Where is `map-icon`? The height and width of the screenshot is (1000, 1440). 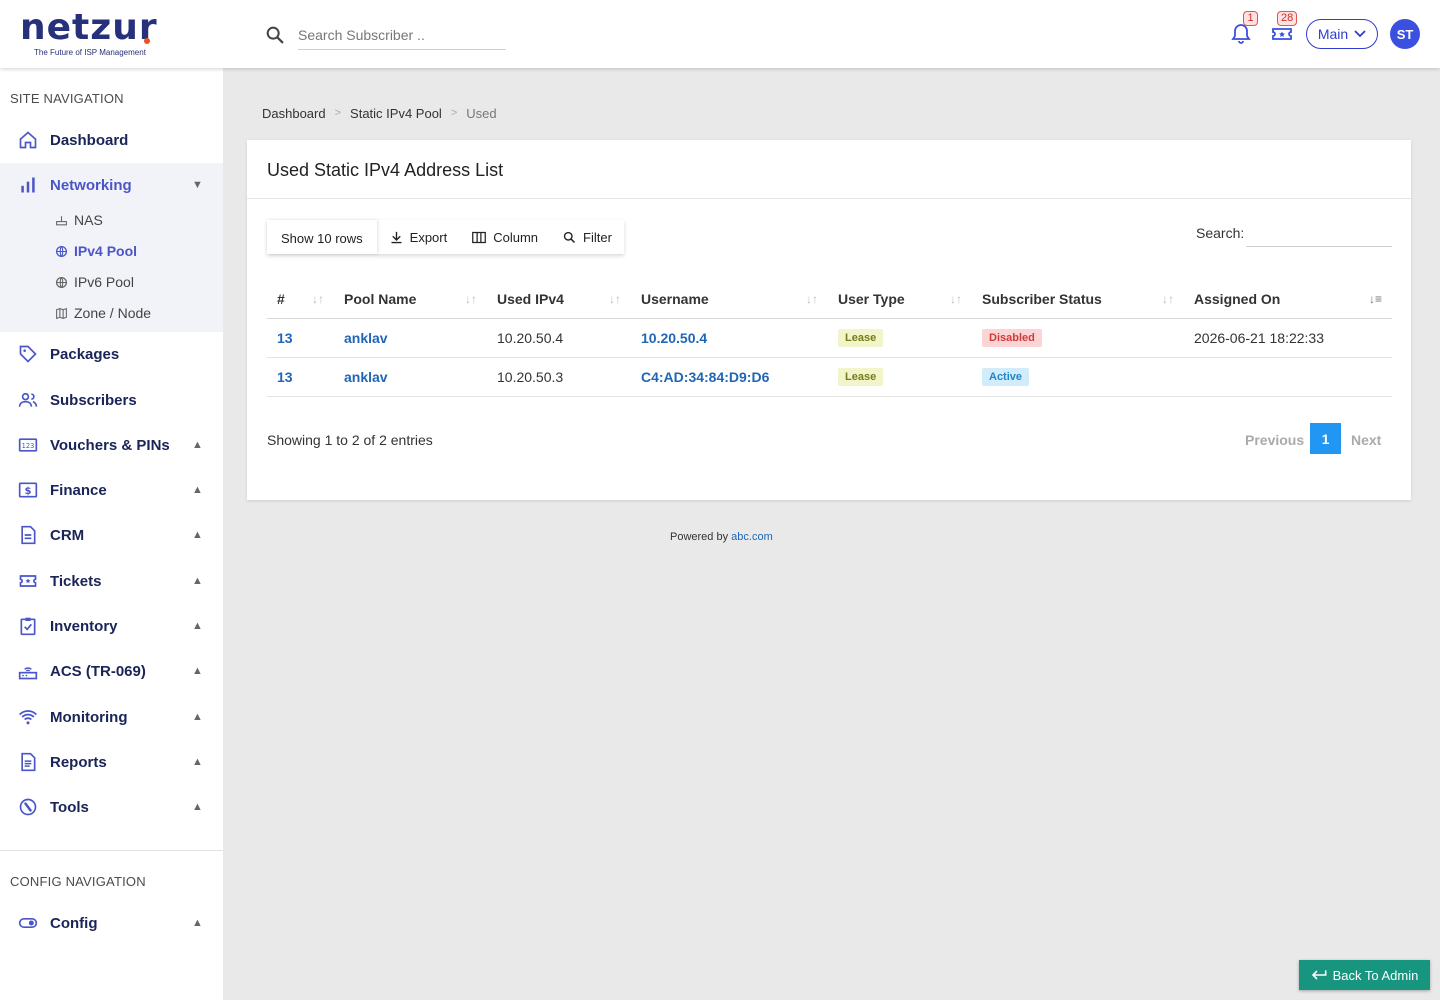
map-icon is located at coordinates (61, 313).